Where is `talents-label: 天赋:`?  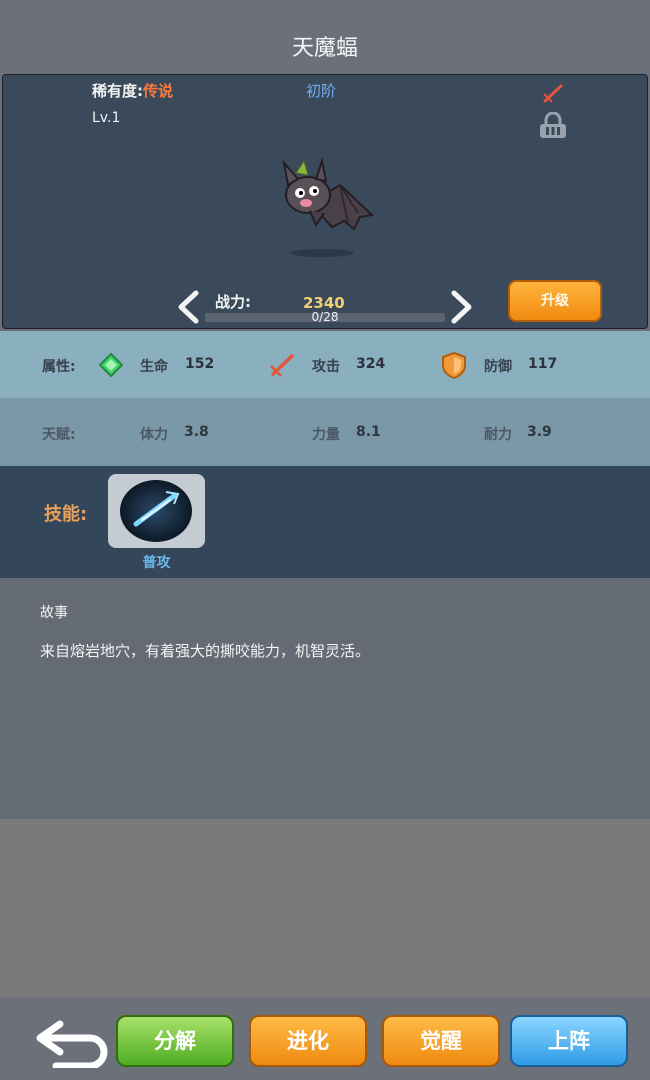
talents-label: 天赋: is located at coordinates (59, 435).